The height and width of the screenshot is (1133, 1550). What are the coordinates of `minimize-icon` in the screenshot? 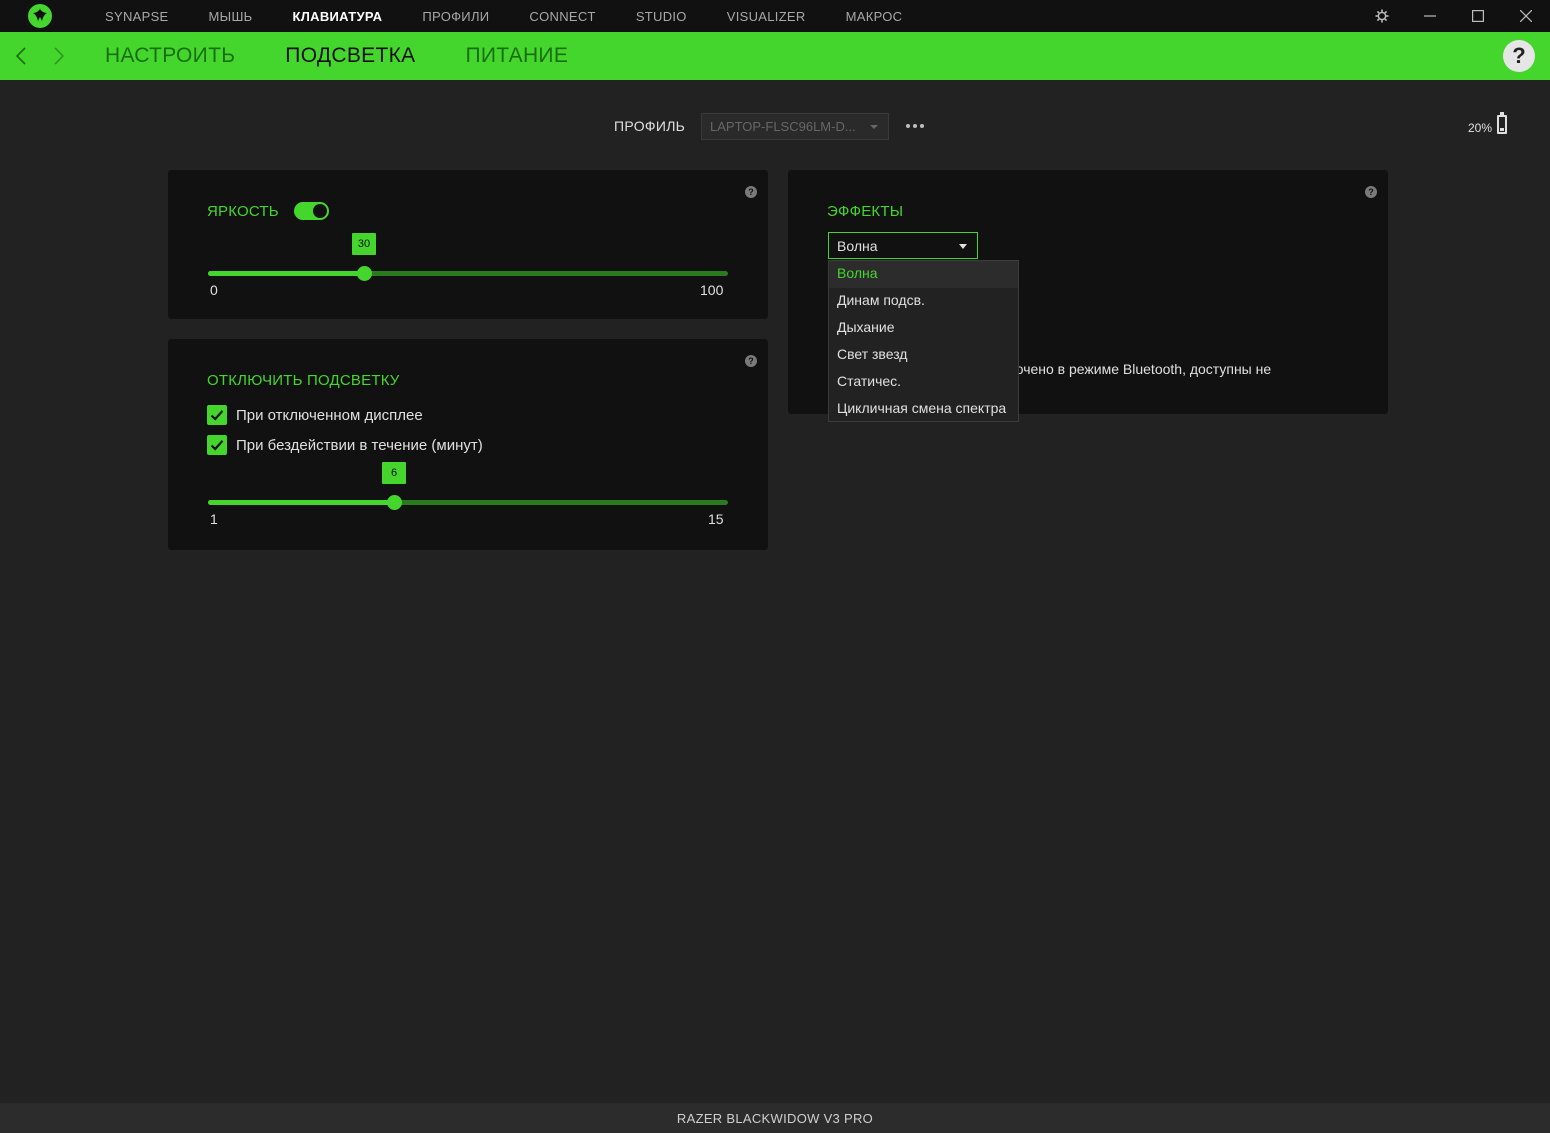 It's located at (1430, 16).